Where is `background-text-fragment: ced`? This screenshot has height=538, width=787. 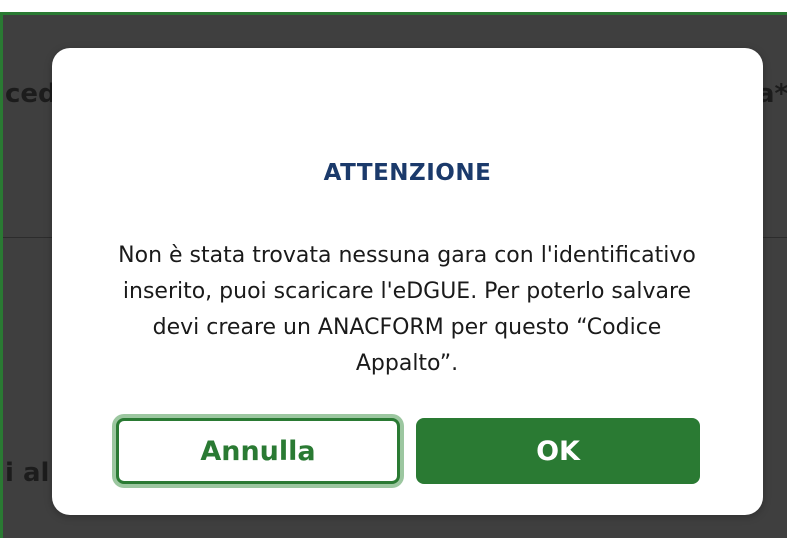 background-text-fragment: ced is located at coordinates (31, 94).